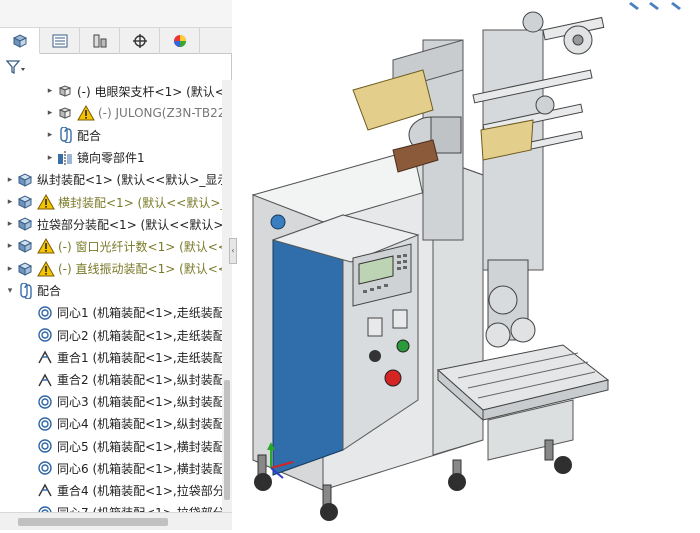  I want to click on tree-row-label: 拉袋部分装配<1> (默认<<默认>_显示状态 1>), so click(129, 224).